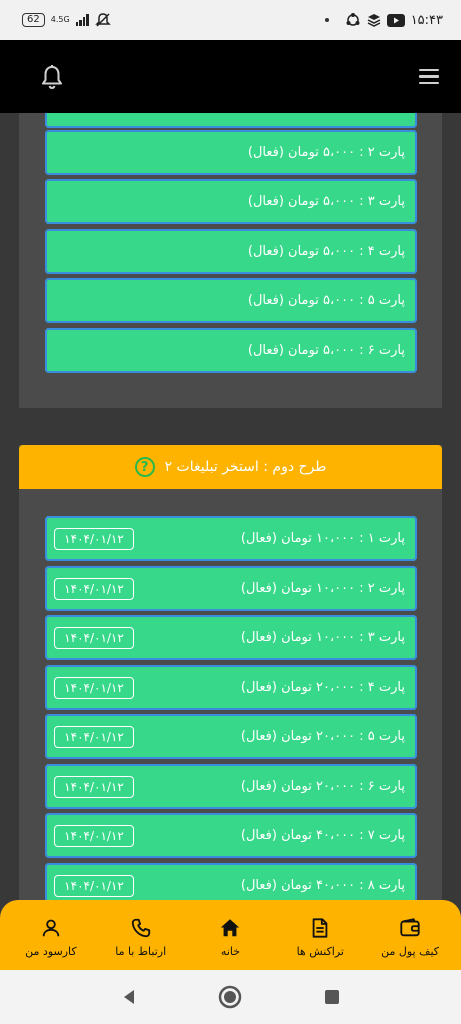 This screenshot has height=1024, width=461. I want to click on user-icon, so click(51, 927).